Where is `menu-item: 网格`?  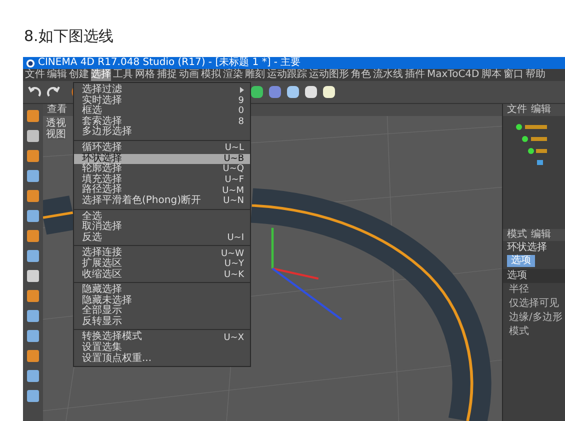
menu-item: 网格 is located at coordinates (145, 75).